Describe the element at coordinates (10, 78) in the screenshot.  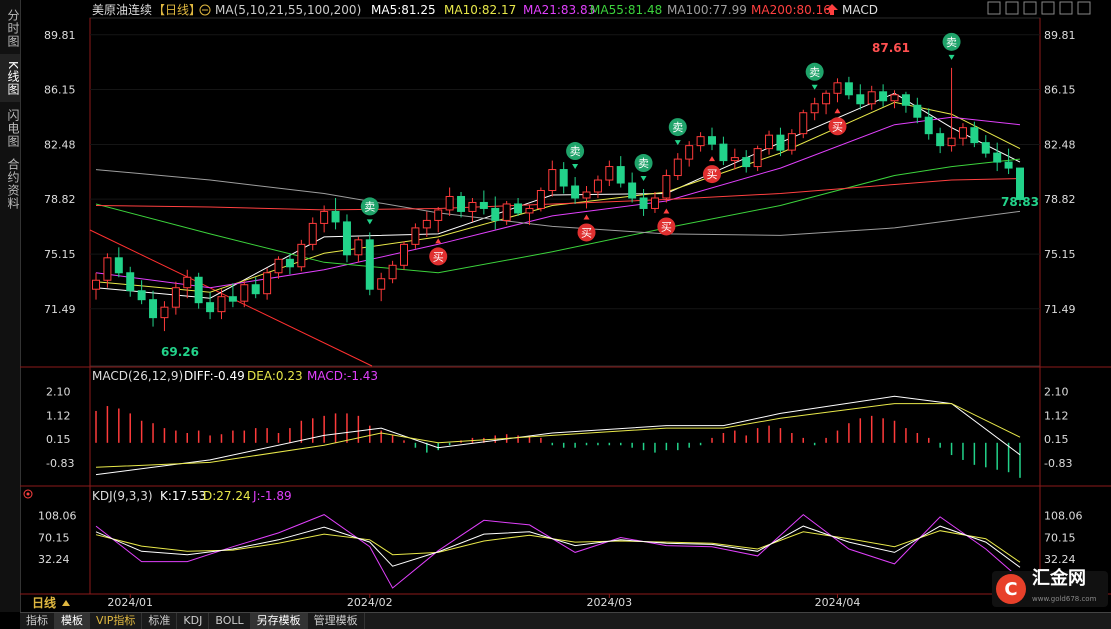
I see `tab-kline: K线图` at that location.